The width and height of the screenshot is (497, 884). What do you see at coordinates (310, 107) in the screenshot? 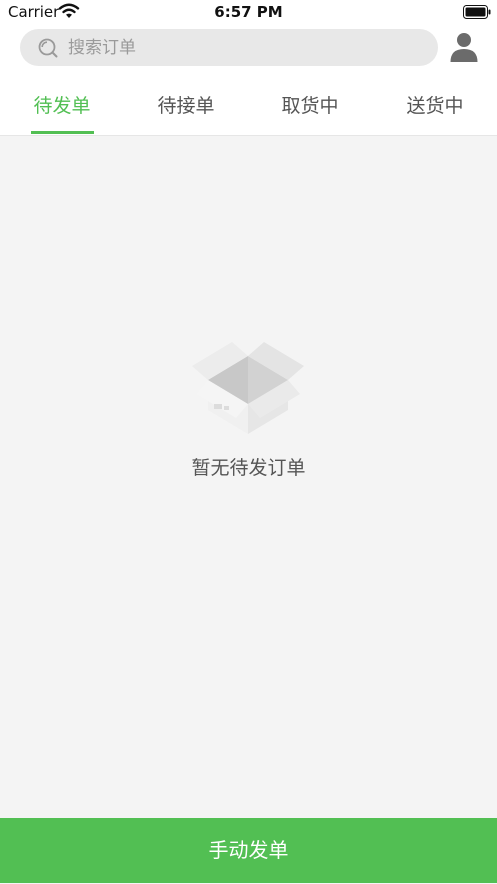
I see `tab-picking-up: 取货中` at bounding box center [310, 107].